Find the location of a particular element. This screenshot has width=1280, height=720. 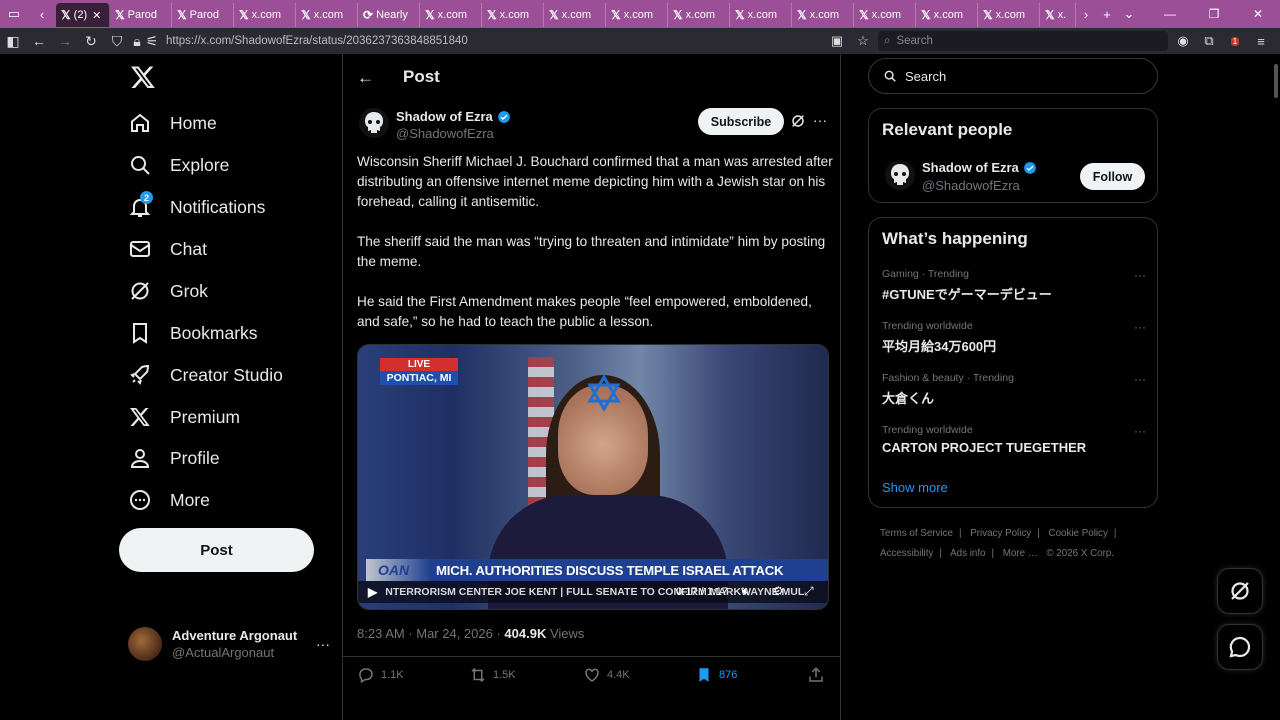

share-button is located at coordinates (816, 675).